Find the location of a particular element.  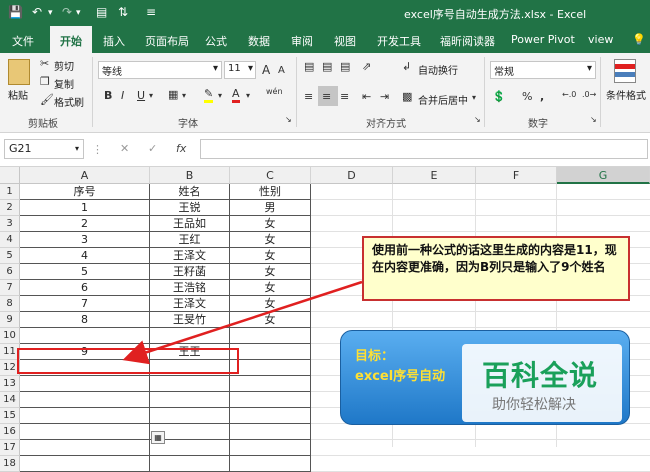

gridline is located at coordinates (480, 455).